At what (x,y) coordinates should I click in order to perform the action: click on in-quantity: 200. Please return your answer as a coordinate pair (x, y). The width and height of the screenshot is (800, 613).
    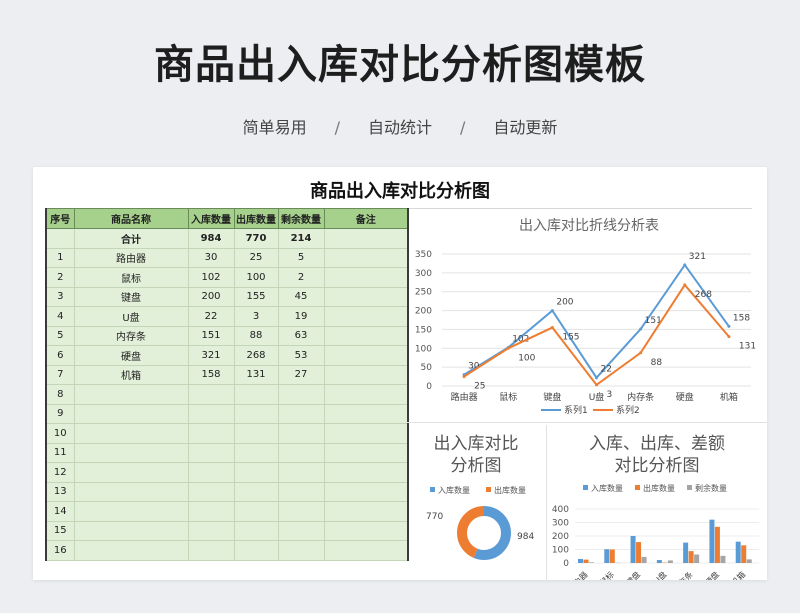
    Looking at the image, I should click on (211, 296).